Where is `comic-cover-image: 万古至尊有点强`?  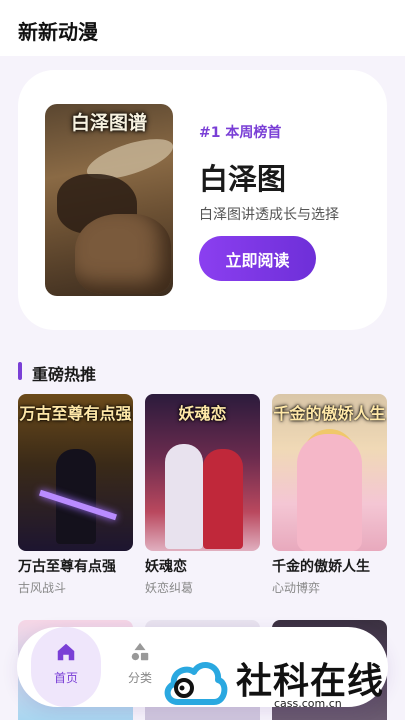
comic-cover-image: 万古至尊有点强 is located at coordinates (75, 472).